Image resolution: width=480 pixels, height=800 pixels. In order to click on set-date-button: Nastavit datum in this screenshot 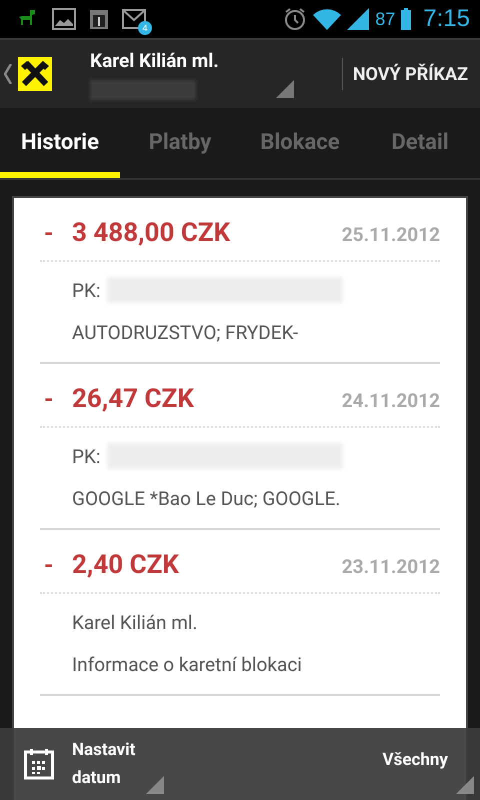, I will do `click(86, 764)`.